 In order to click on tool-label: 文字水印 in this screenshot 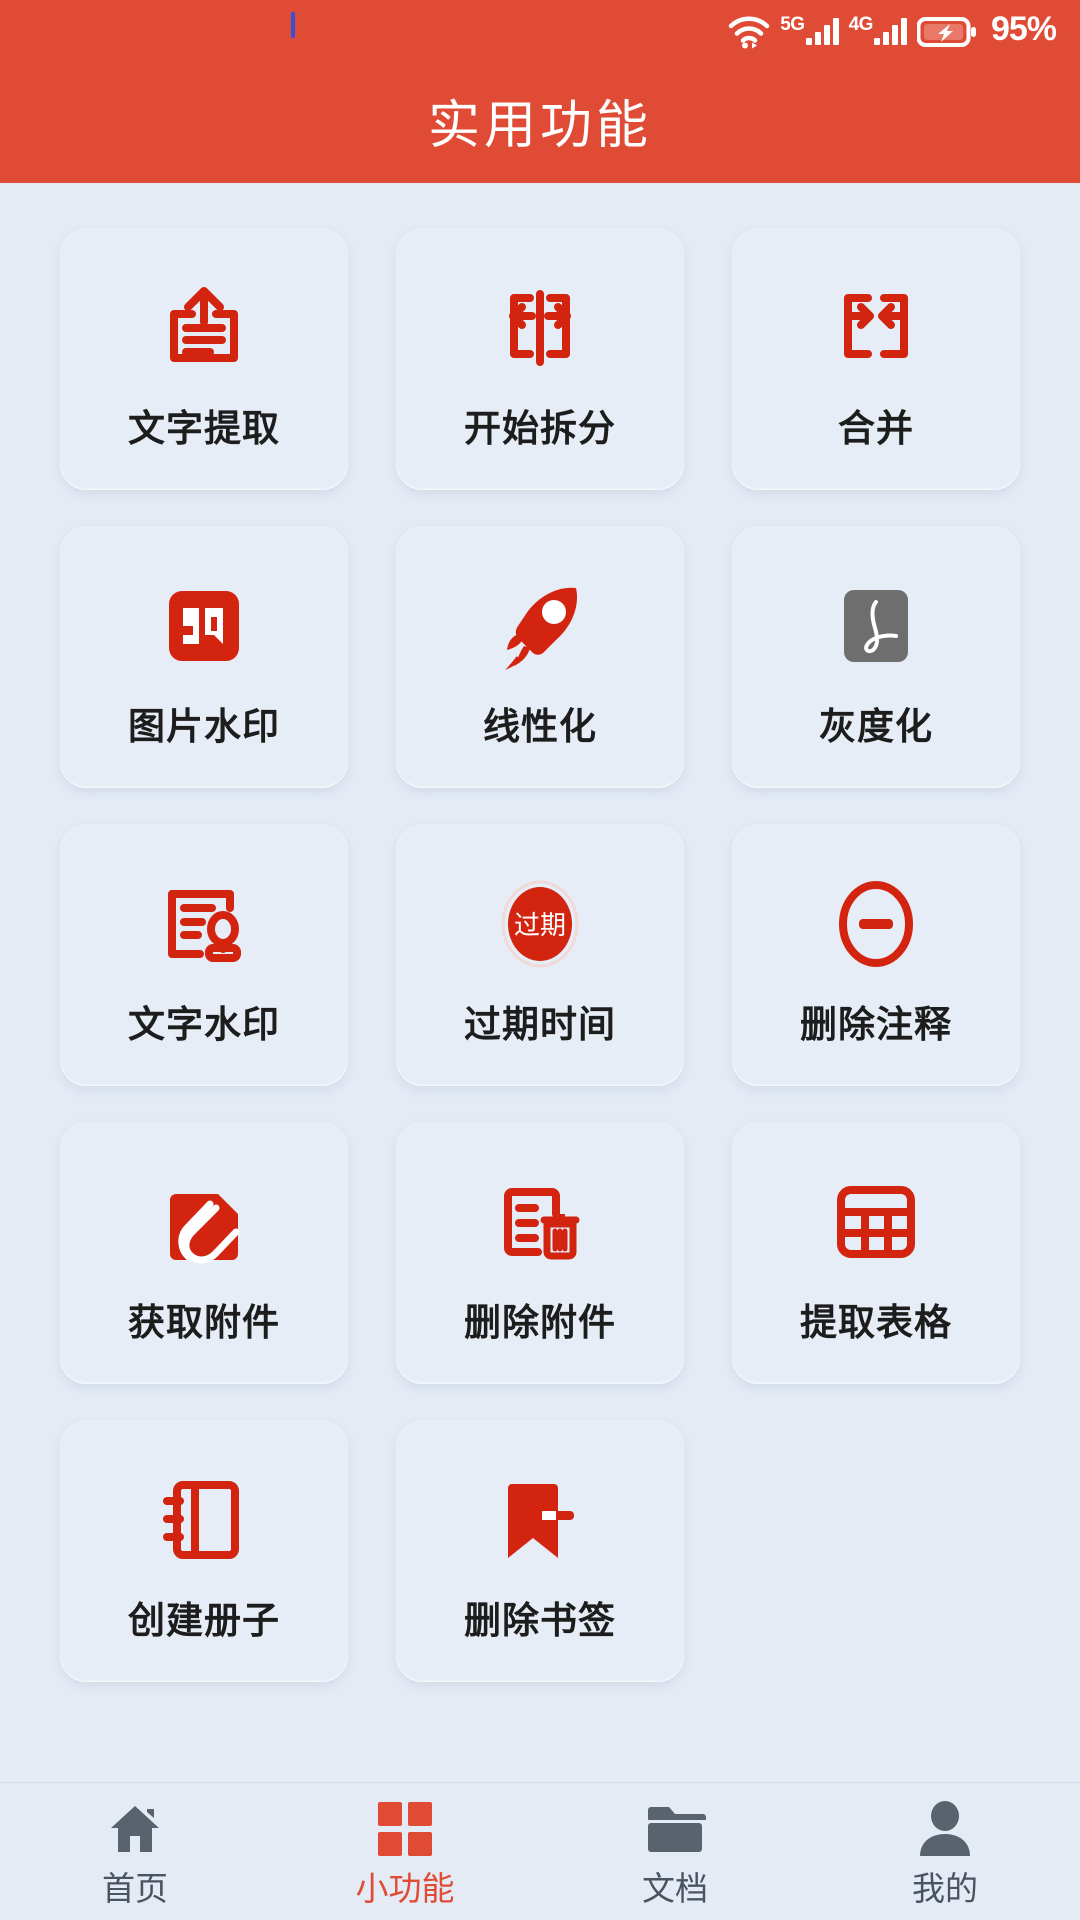, I will do `click(204, 1024)`.